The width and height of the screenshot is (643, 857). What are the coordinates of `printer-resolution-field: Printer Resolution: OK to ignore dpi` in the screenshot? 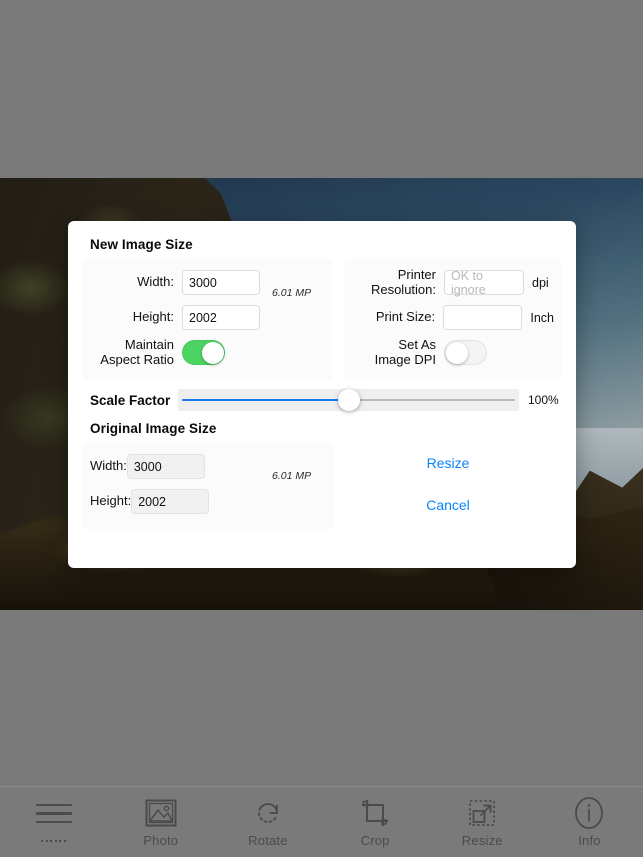 It's located at (453, 282).